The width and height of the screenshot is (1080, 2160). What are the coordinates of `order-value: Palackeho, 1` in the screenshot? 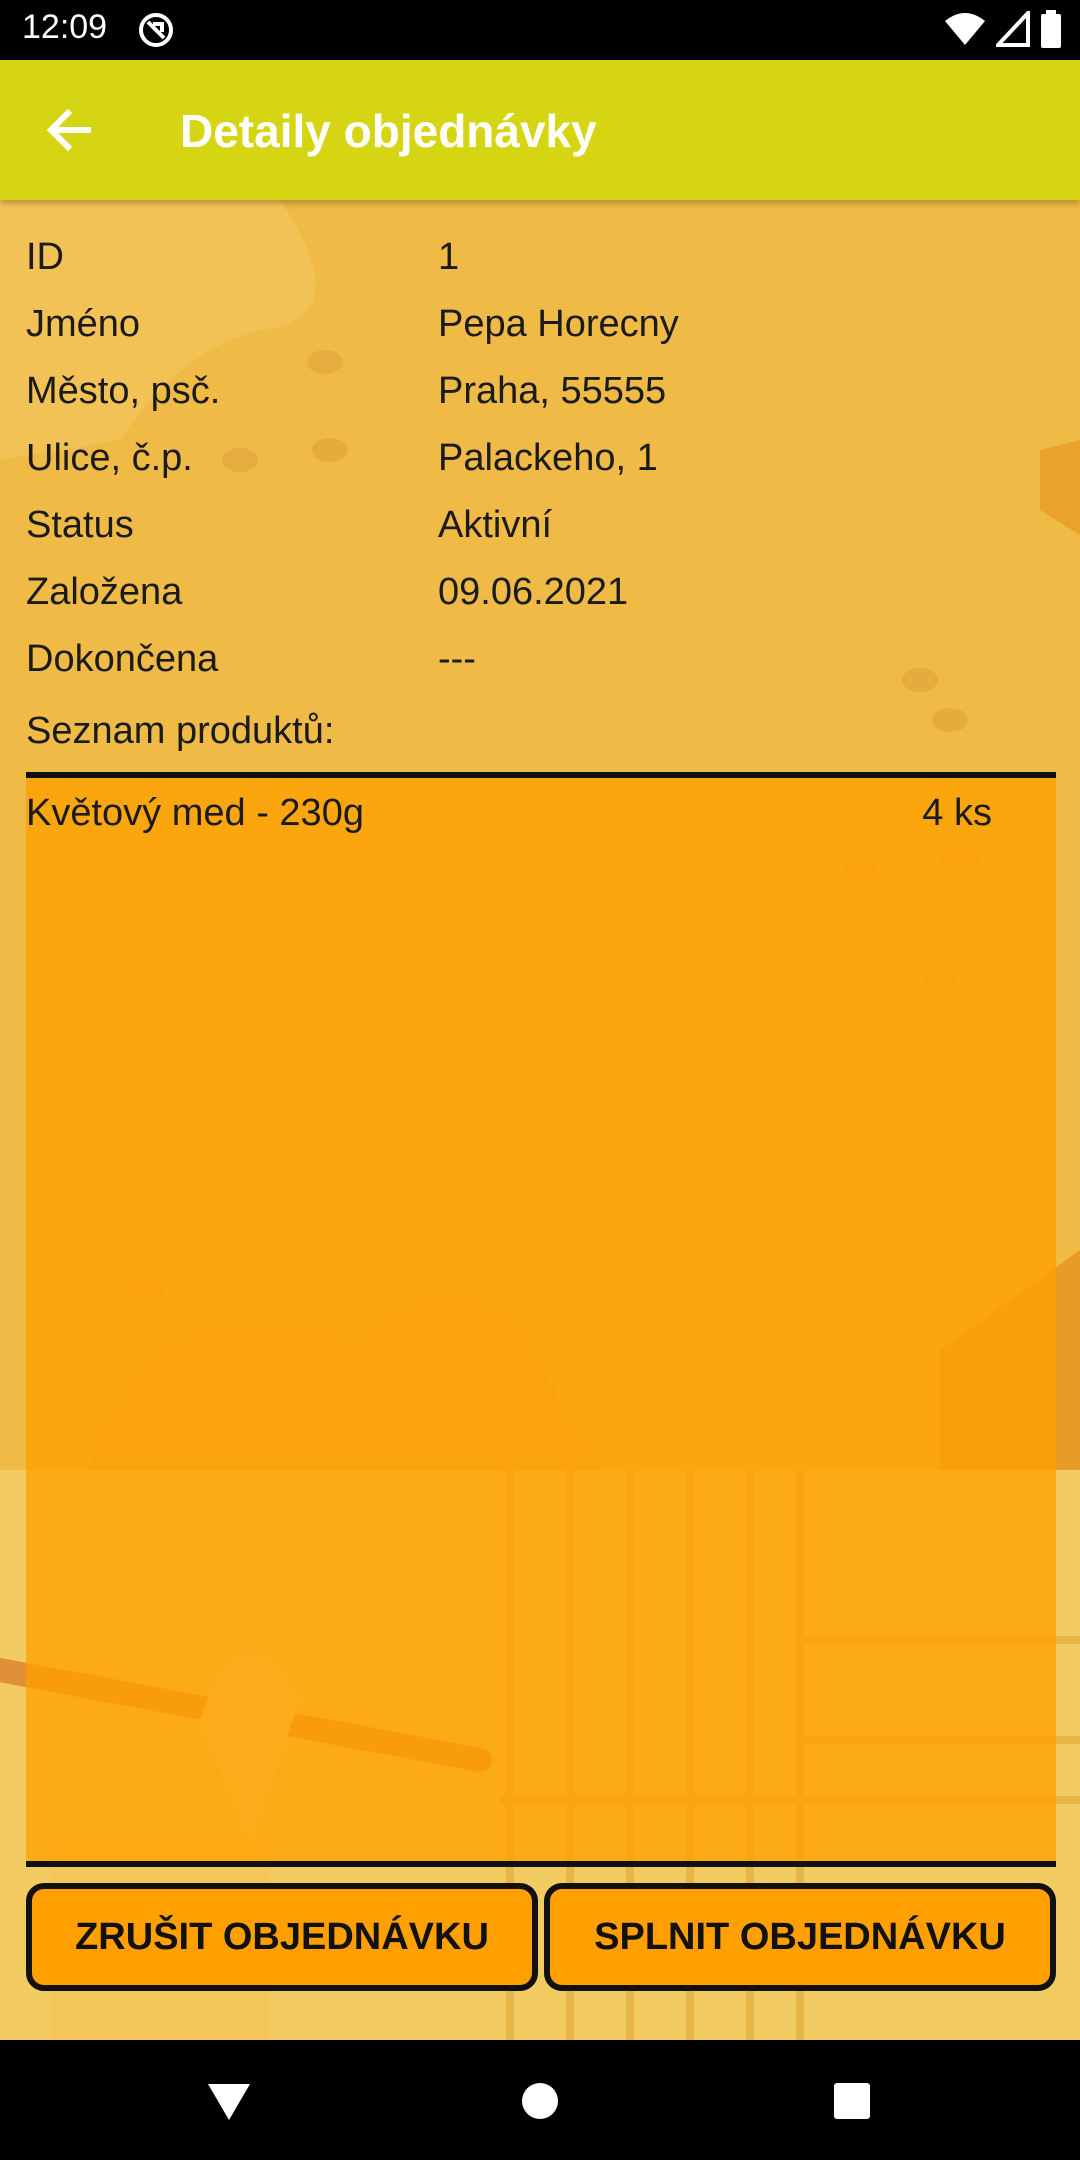 It's located at (548, 458).